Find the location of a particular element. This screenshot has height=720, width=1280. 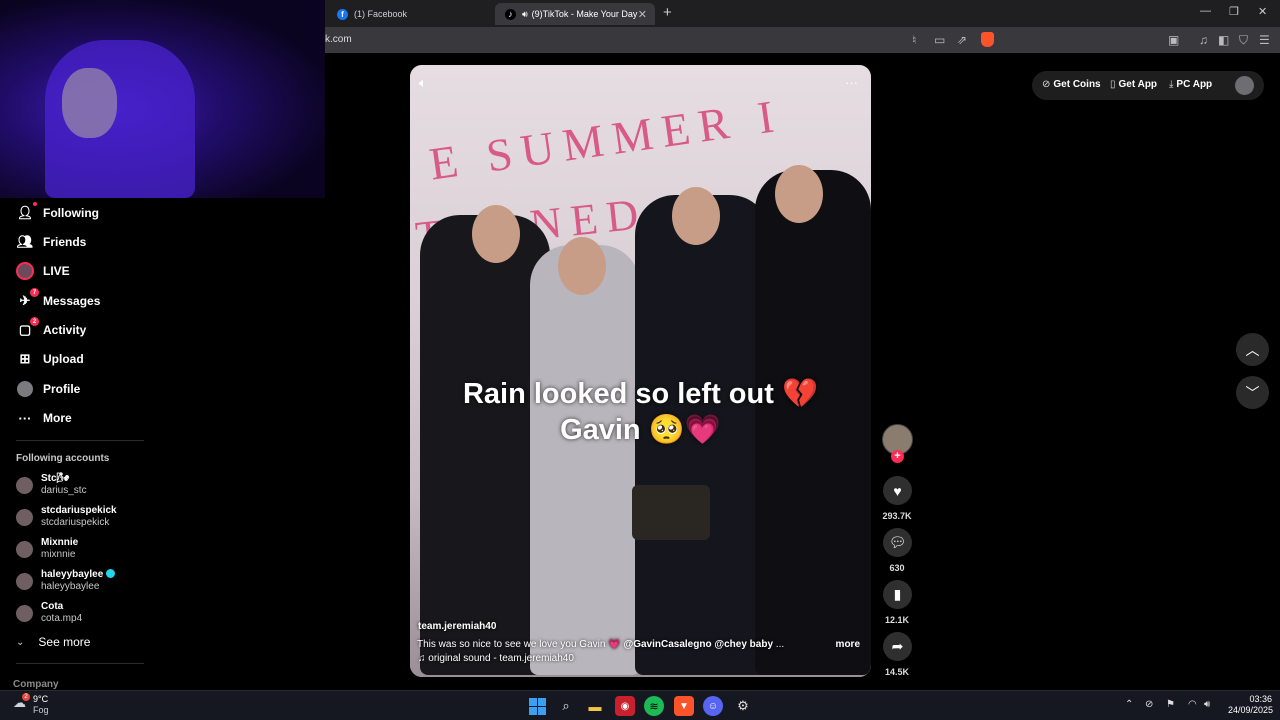

chevron-down-icon: ⌄ is located at coordinates (20, 642).